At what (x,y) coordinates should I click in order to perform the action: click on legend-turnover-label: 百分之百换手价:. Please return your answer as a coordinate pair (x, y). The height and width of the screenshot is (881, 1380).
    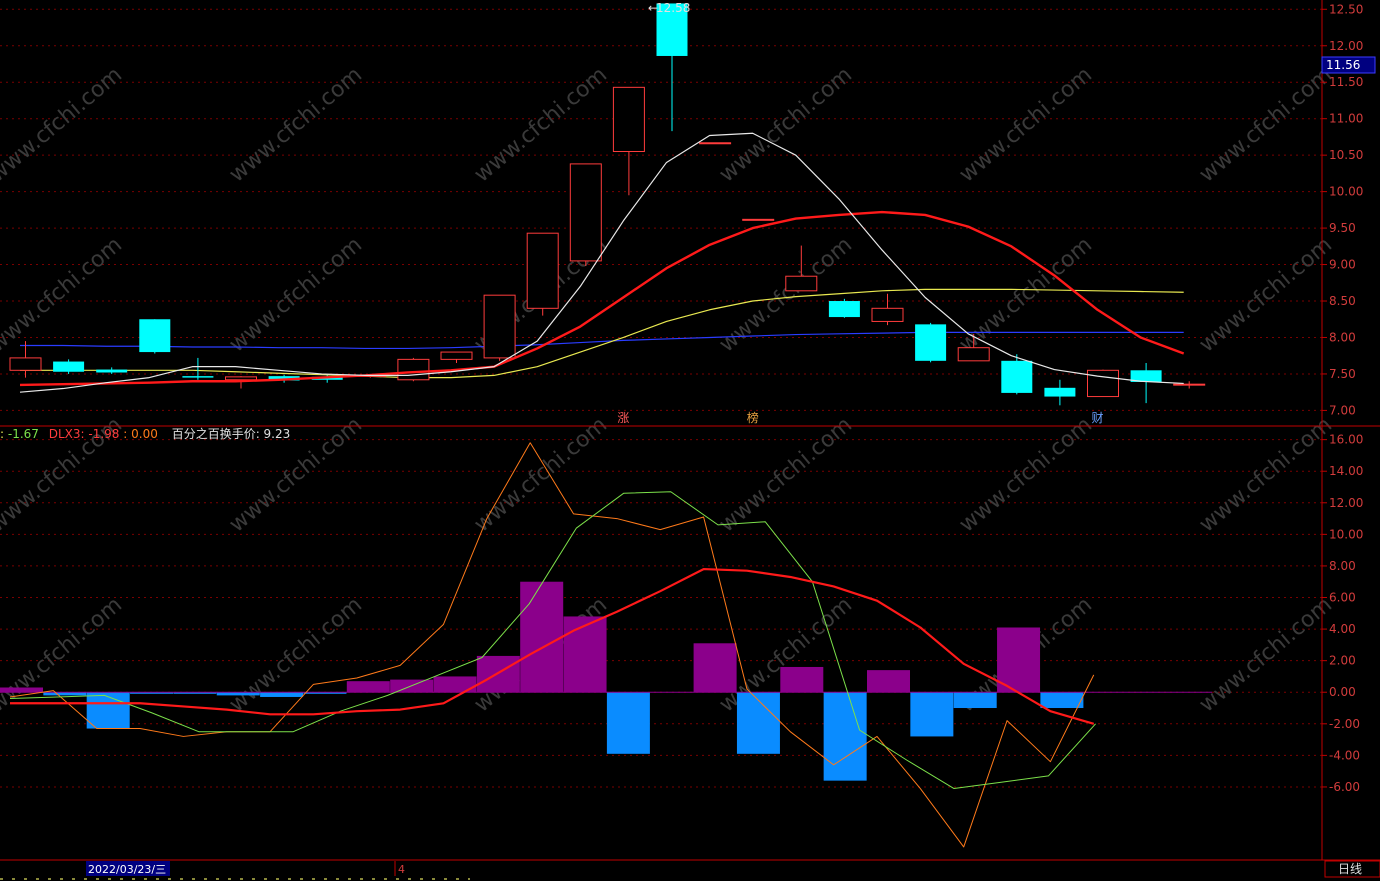
    Looking at the image, I should click on (218, 434).